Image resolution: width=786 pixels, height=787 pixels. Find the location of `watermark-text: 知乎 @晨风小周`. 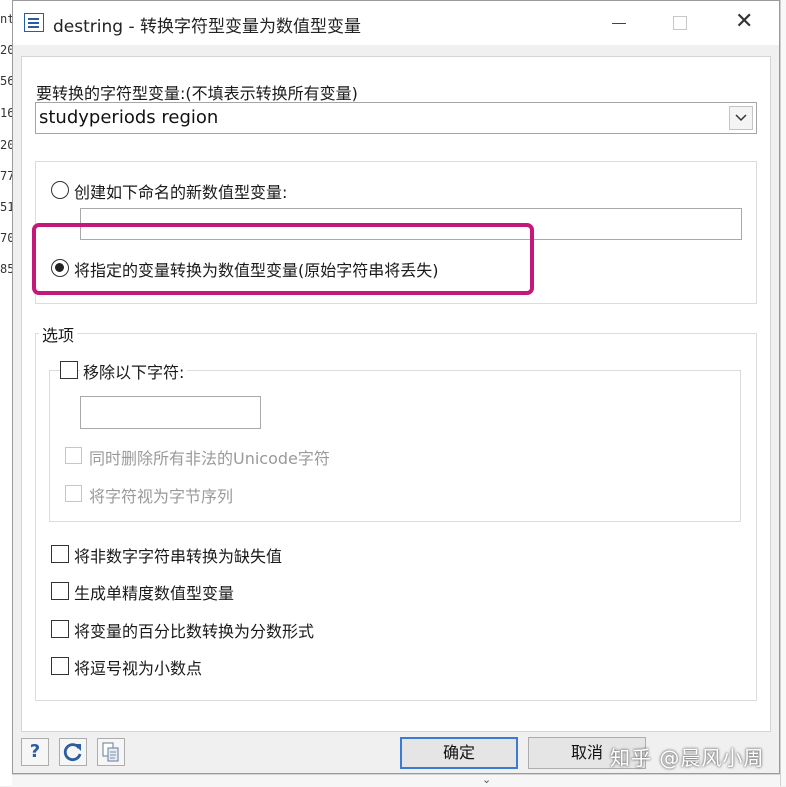

watermark-text: 知乎 @晨风小周 is located at coordinates (687, 758).